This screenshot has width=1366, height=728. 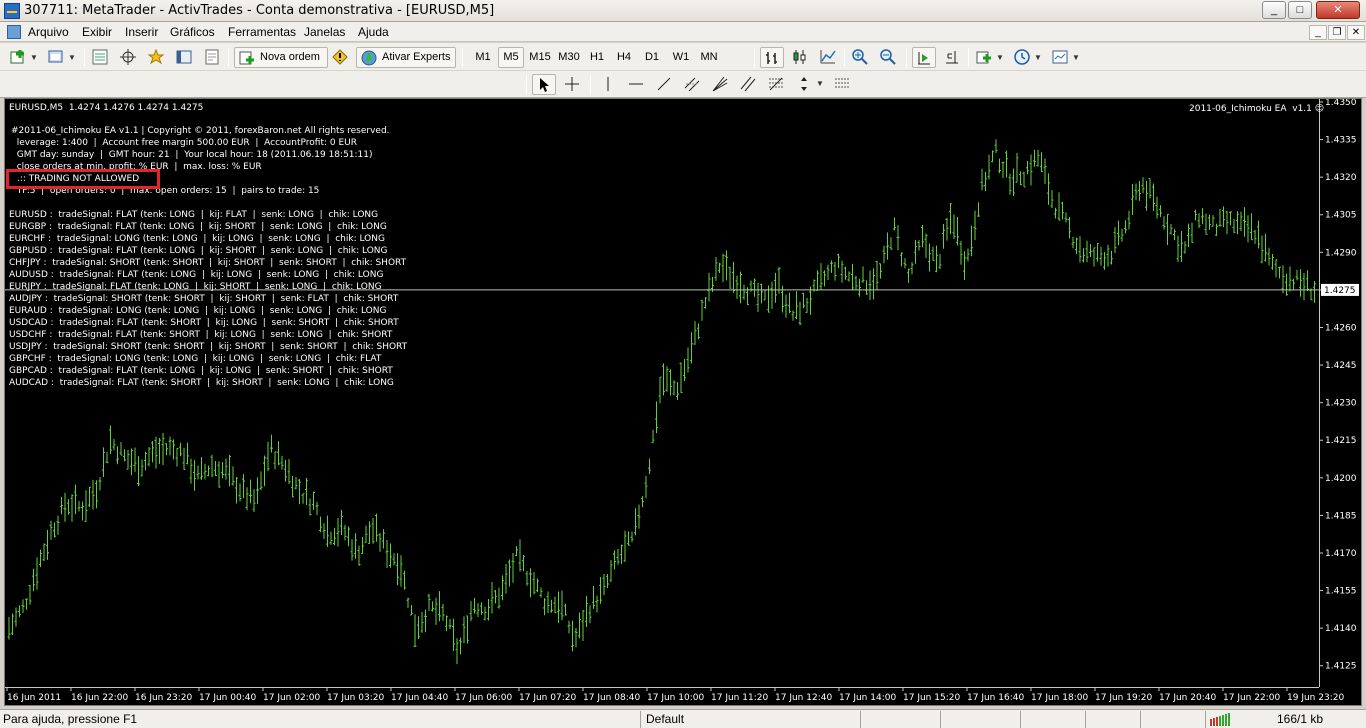 What do you see at coordinates (18, 57) in the screenshot?
I see `new-chart-icon` at bounding box center [18, 57].